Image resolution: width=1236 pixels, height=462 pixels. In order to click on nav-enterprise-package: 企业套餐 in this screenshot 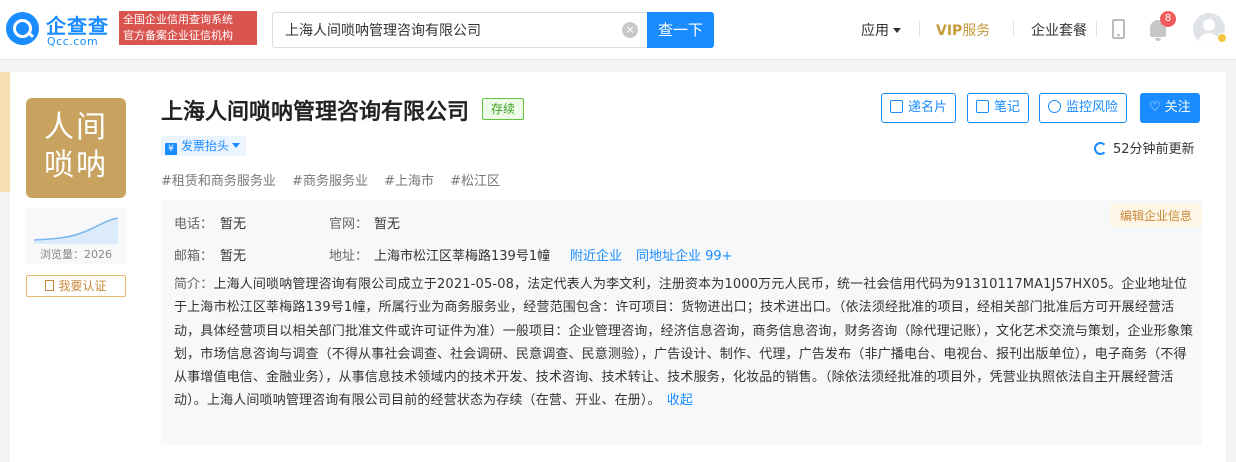, I will do `click(1059, 30)`.